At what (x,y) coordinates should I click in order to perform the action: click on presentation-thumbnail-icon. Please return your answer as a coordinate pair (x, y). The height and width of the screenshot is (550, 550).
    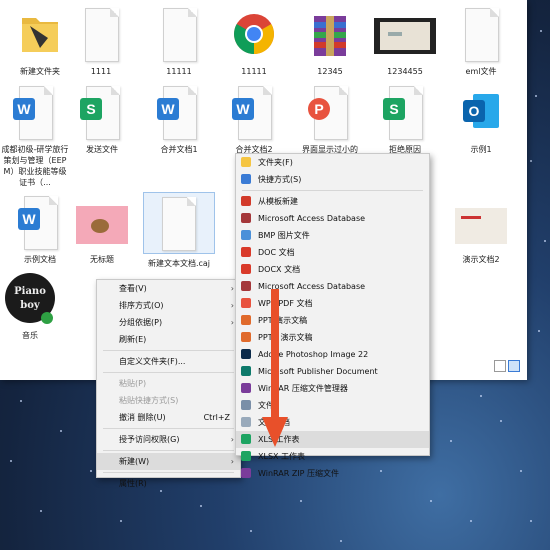
    Looking at the image, I should click on (481, 223).